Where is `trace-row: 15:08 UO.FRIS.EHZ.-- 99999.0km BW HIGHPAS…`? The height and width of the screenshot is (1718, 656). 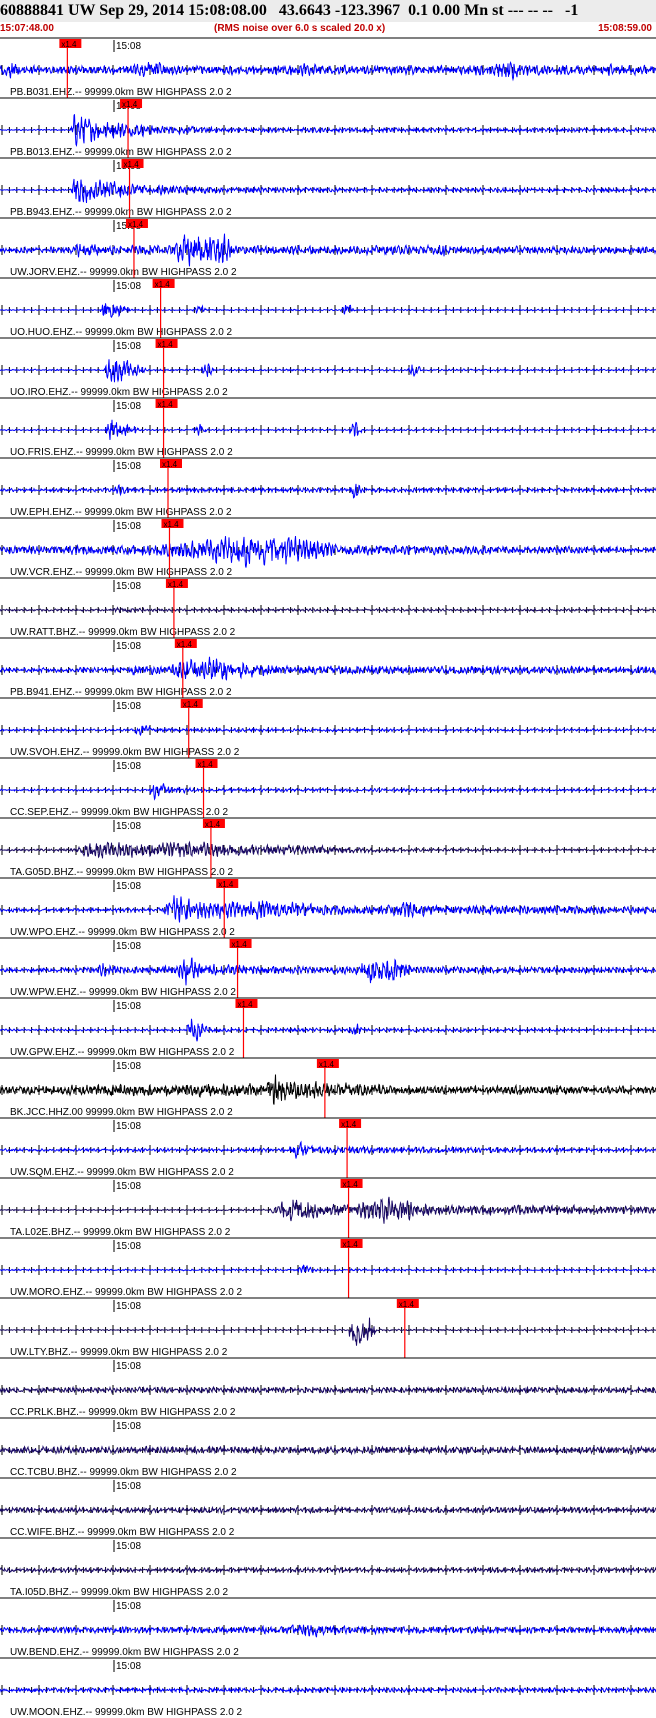 trace-row: 15:08 UO.FRIS.EHZ.-- 99999.0km BW HIGHPAS… is located at coordinates (328, 427).